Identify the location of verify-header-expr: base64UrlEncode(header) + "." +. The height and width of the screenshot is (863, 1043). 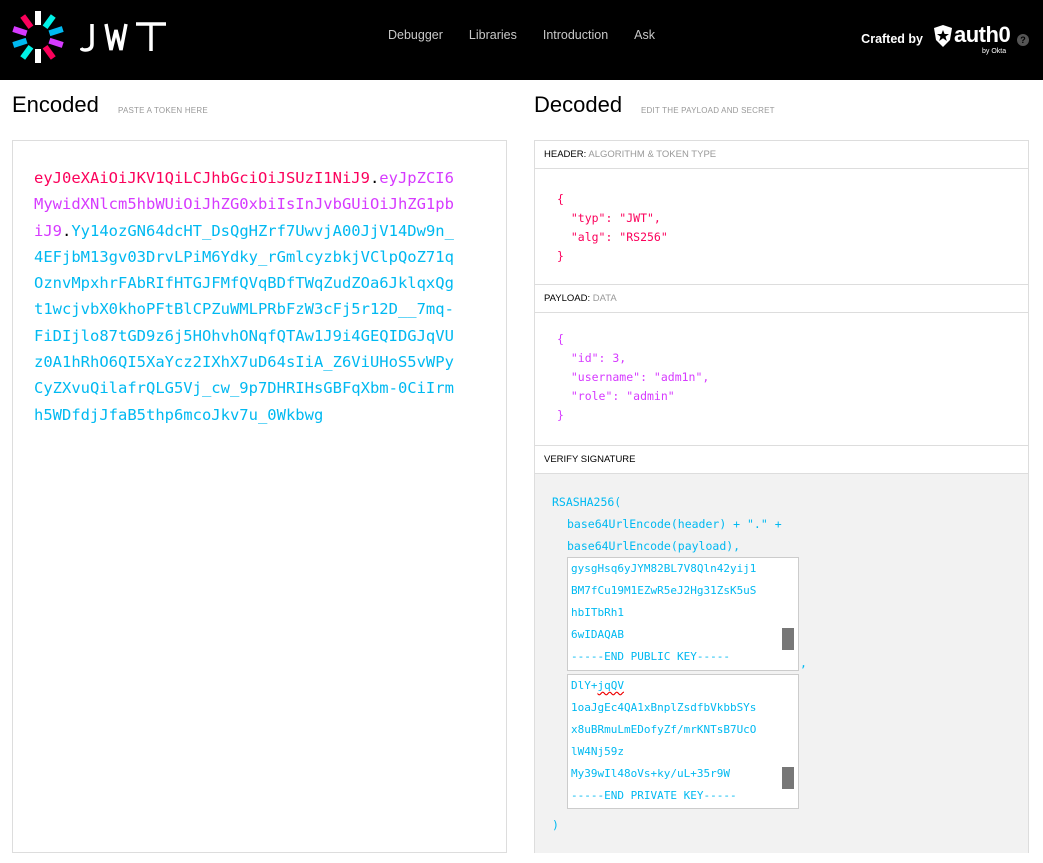
(674, 524).